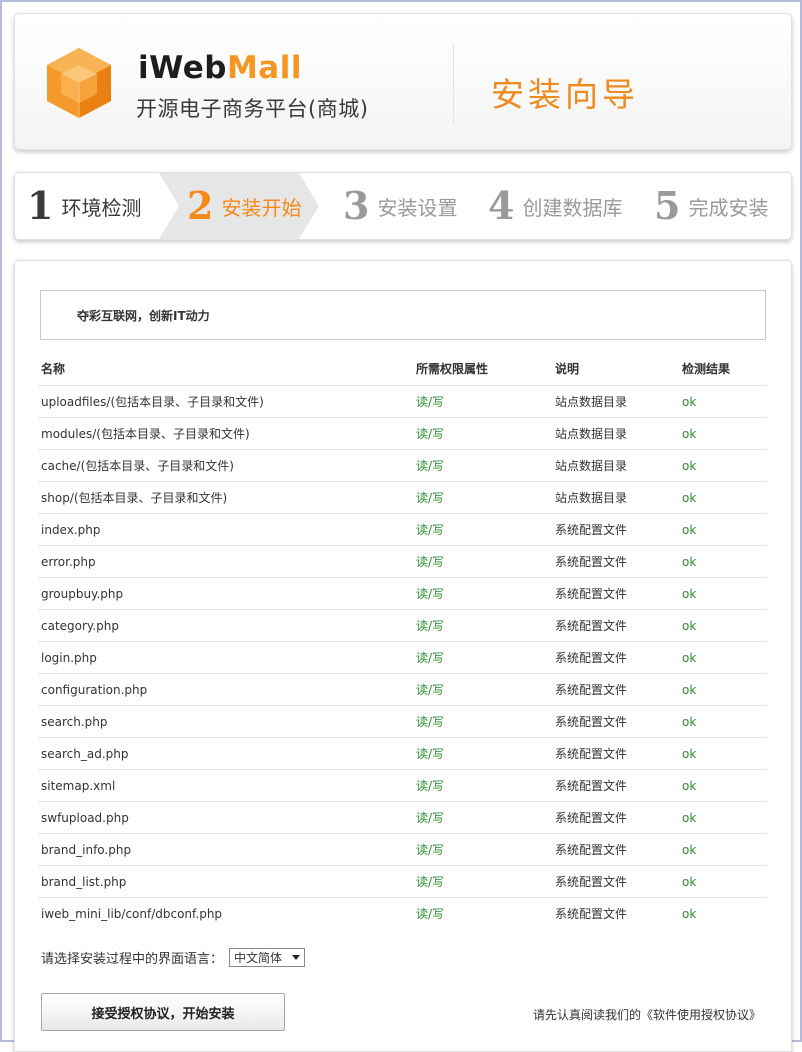 Image resolution: width=802 pixels, height=1052 pixels. I want to click on language-selected-value: 中文简体, so click(258, 958).